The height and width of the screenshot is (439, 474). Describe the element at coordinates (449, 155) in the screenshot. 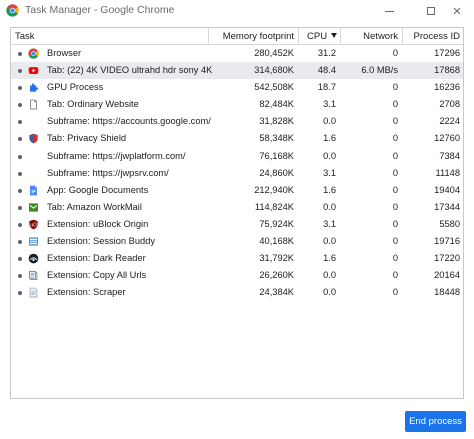

I see `cell-pid: 7384` at that location.